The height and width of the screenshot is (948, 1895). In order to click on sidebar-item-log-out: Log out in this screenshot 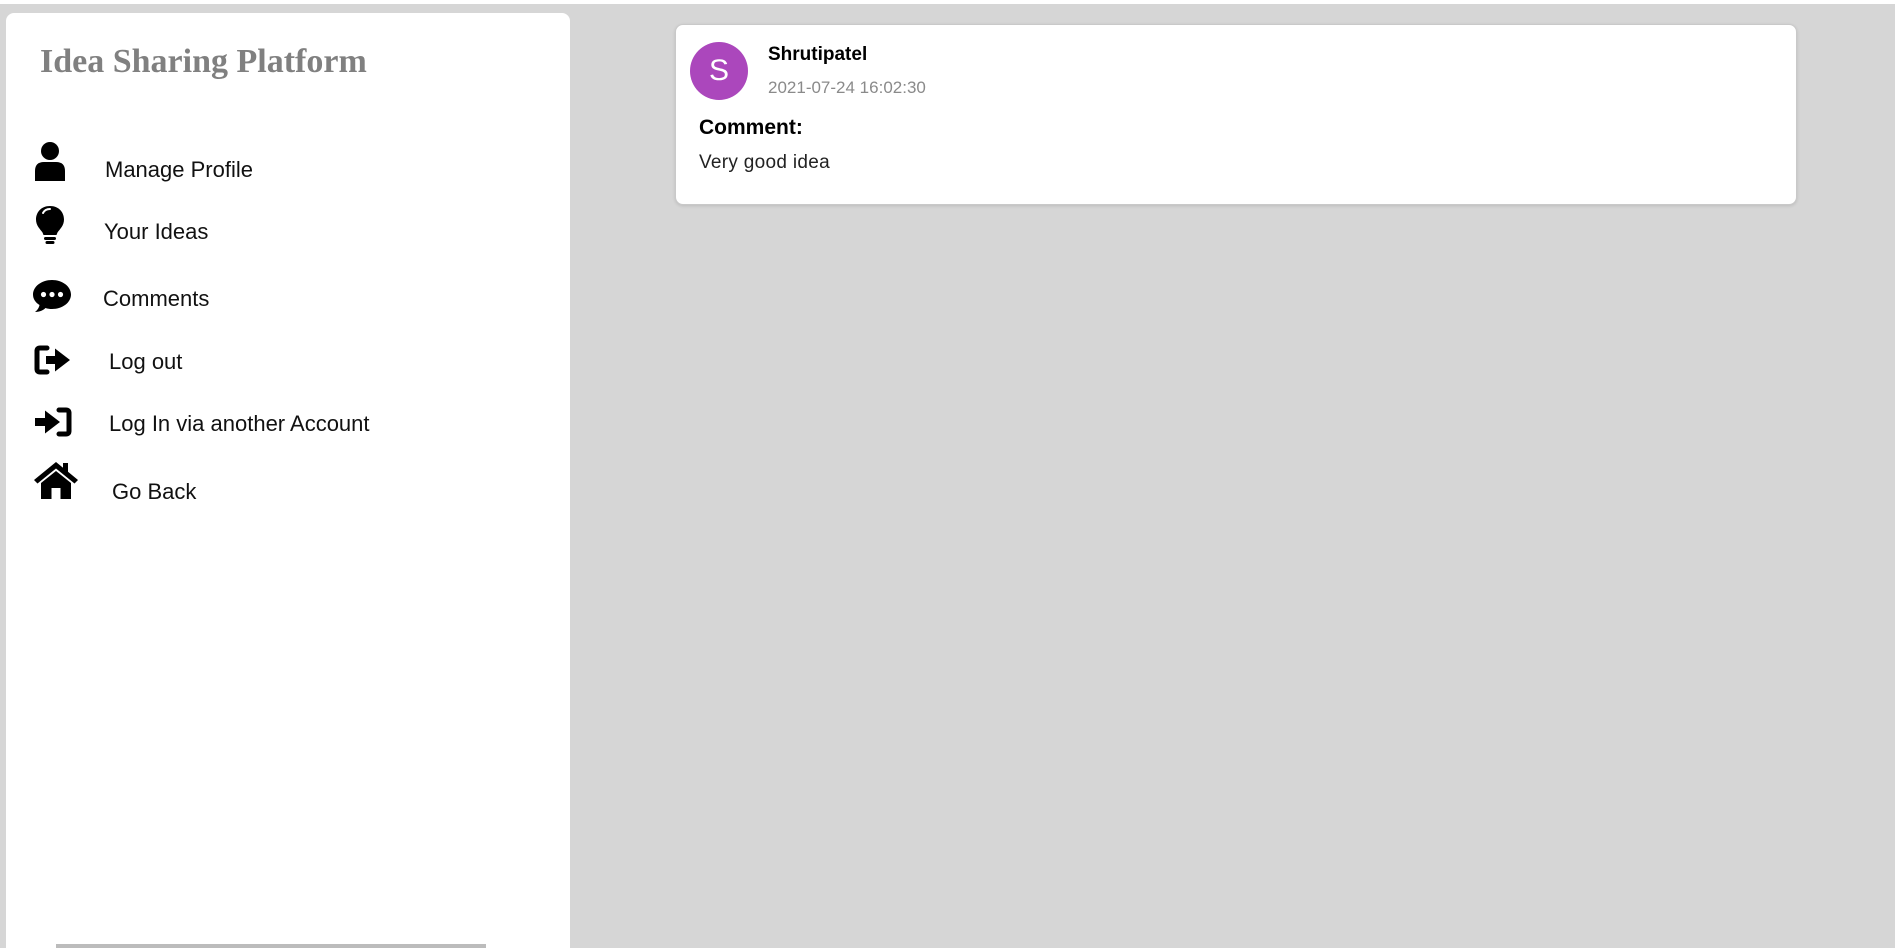, I will do `click(152, 357)`.